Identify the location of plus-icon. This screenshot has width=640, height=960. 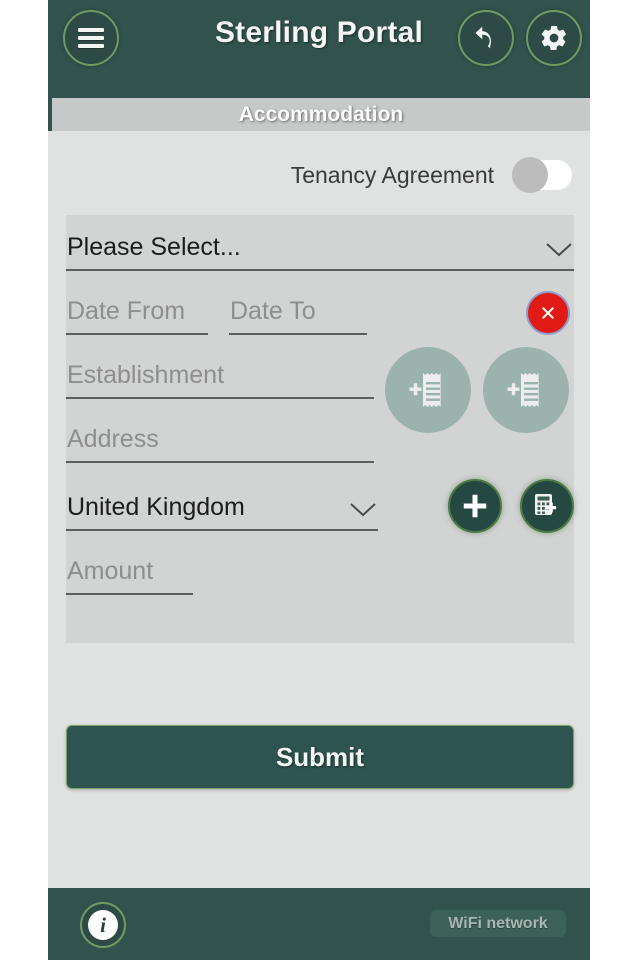
(475, 506).